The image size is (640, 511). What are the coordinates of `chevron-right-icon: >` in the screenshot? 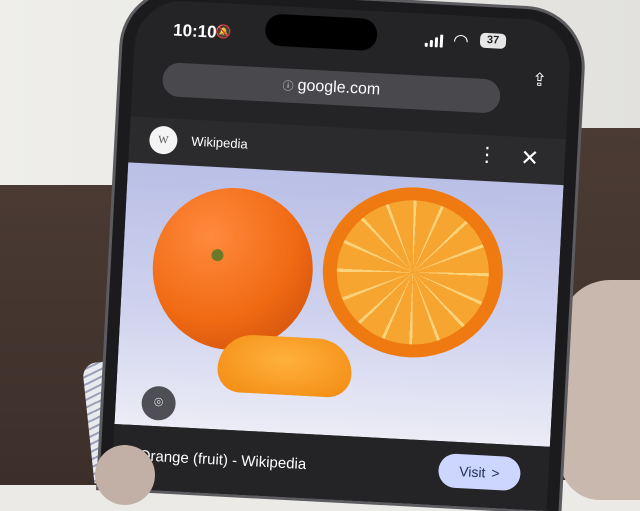 It's located at (496, 473).